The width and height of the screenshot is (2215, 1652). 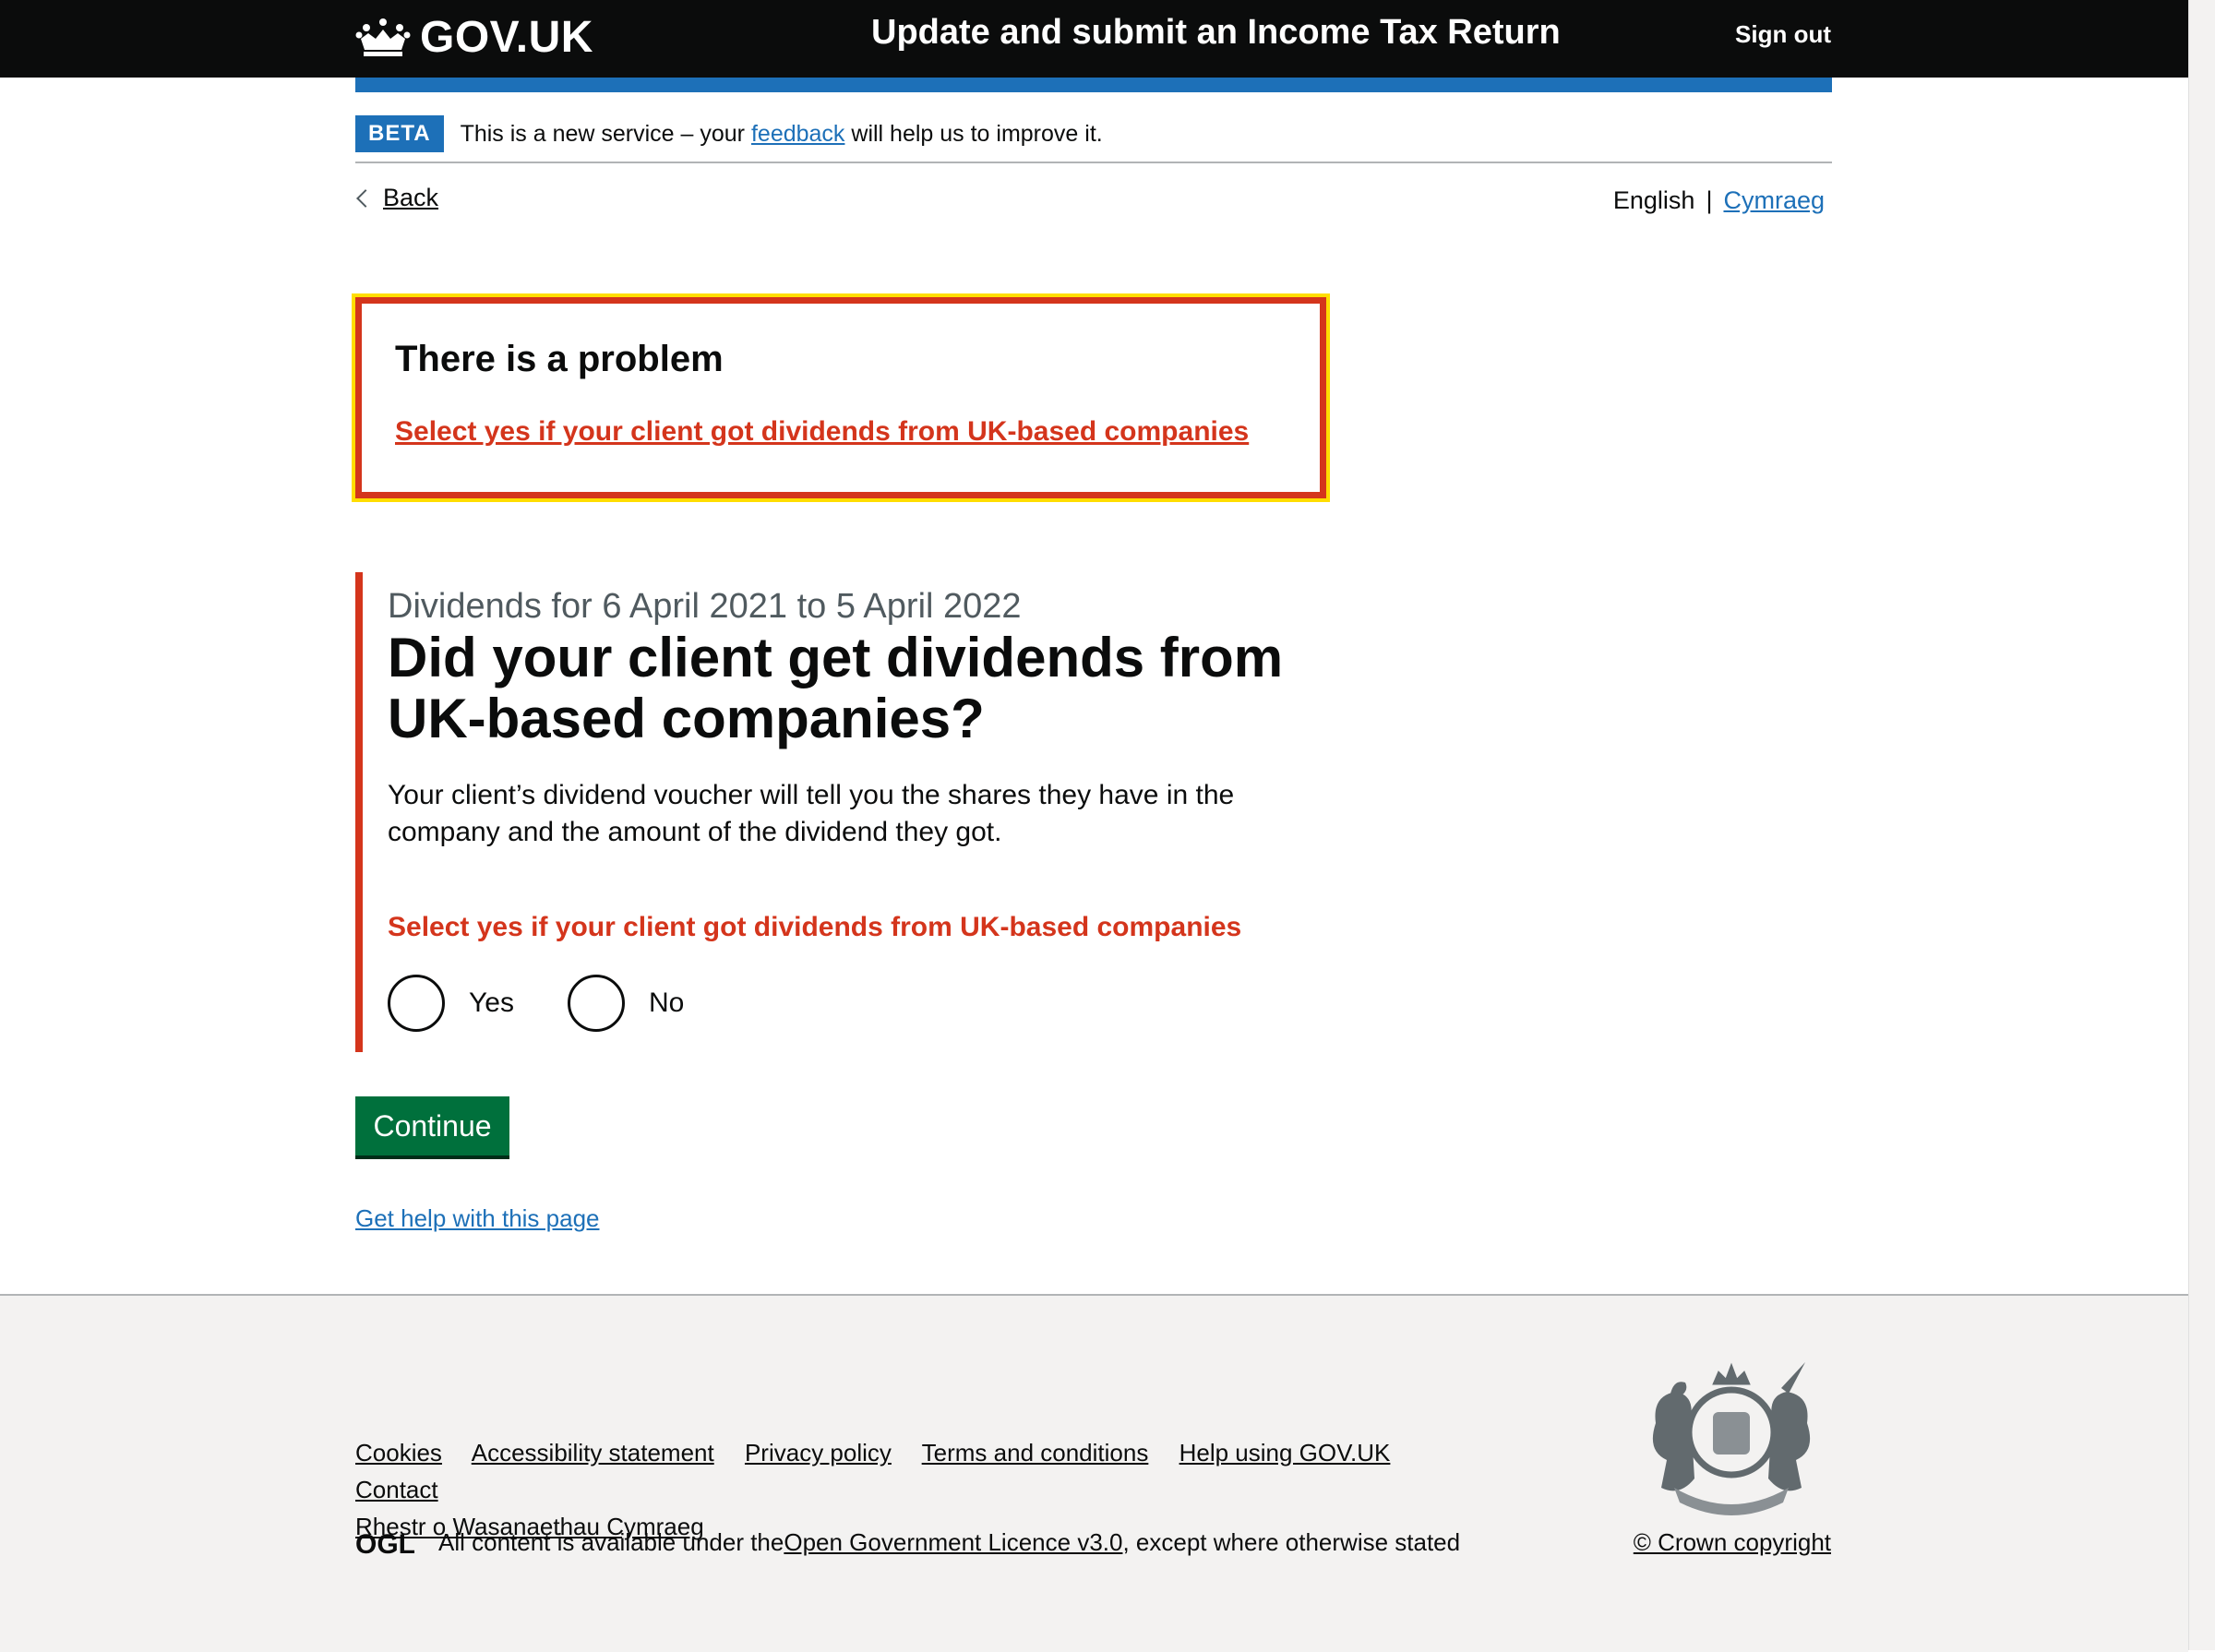 I want to click on feedback-link: feedback, so click(x=798, y=134).